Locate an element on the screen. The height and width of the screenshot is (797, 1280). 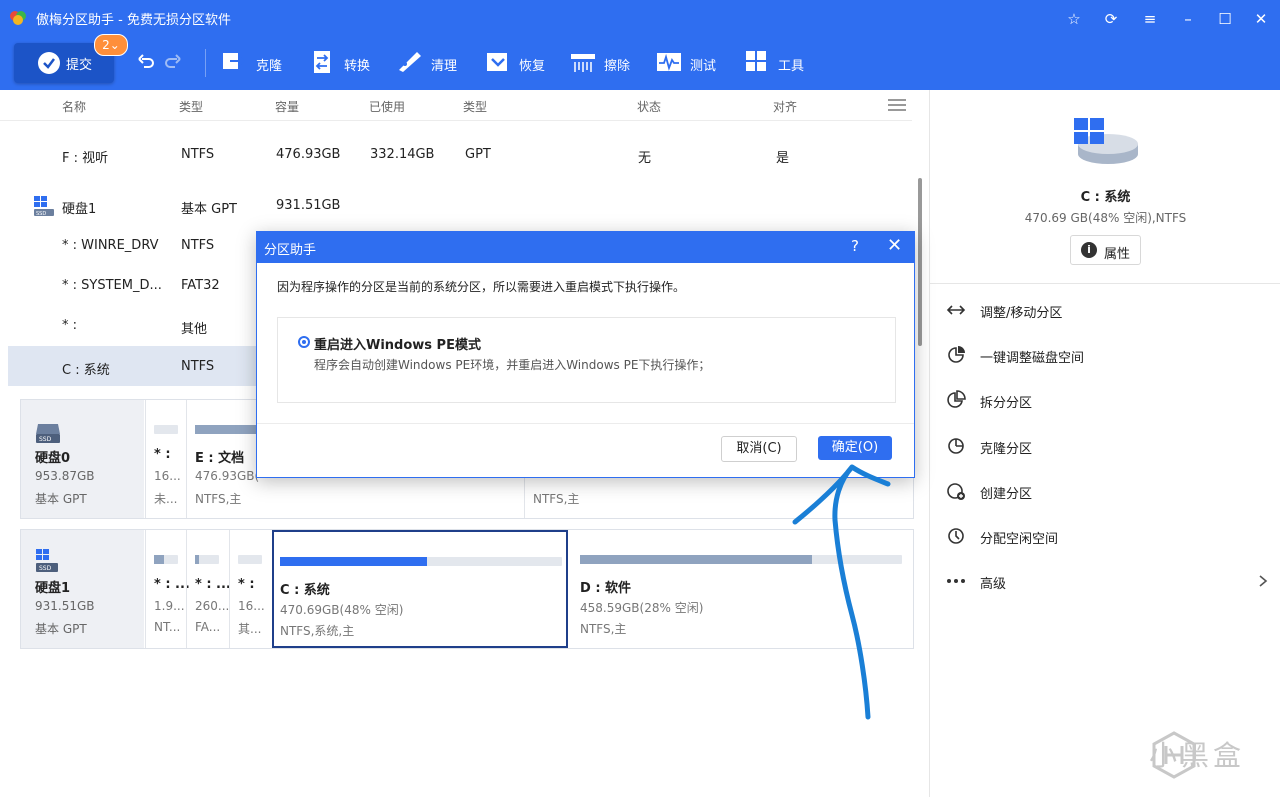
op-quick-adjust: 一键调整磁盘空间 is located at coordinates (1111, 355).